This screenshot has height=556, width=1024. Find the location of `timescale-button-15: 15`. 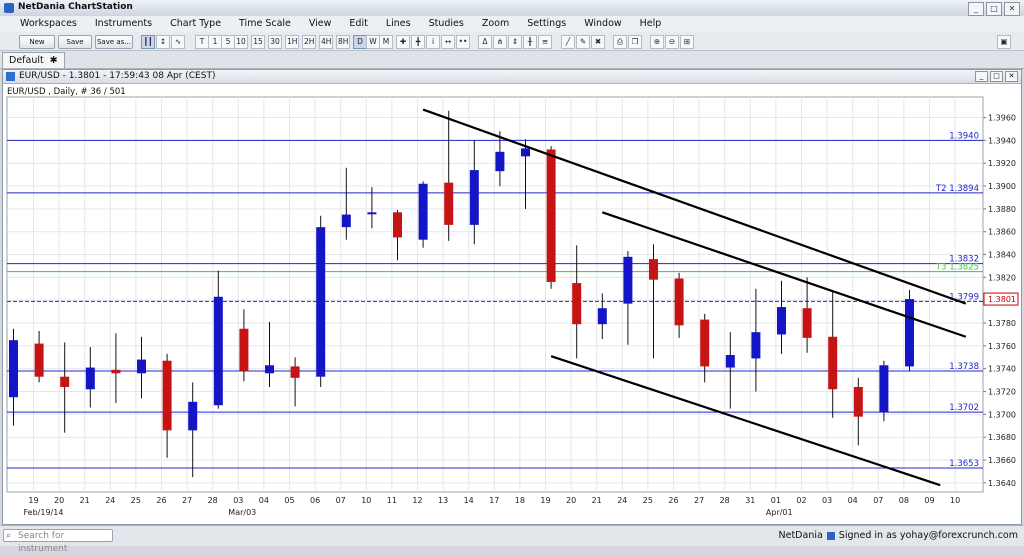

timescale-button-15: 15 is located at coordinates (258, 42).